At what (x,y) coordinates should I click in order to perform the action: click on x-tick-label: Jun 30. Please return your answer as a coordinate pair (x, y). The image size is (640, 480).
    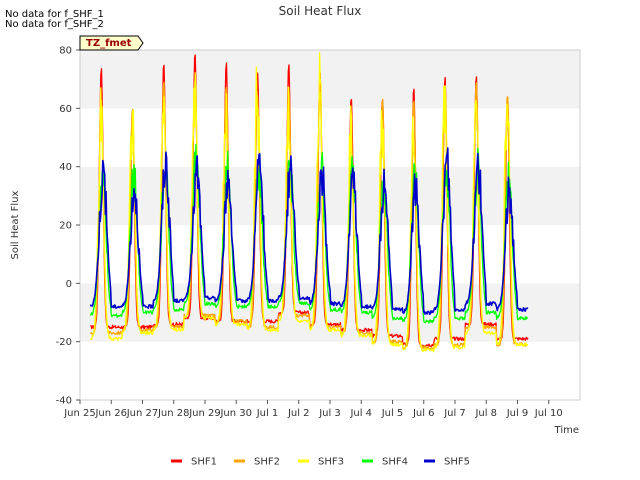
    Looking at the image, I should click on (235, 413).